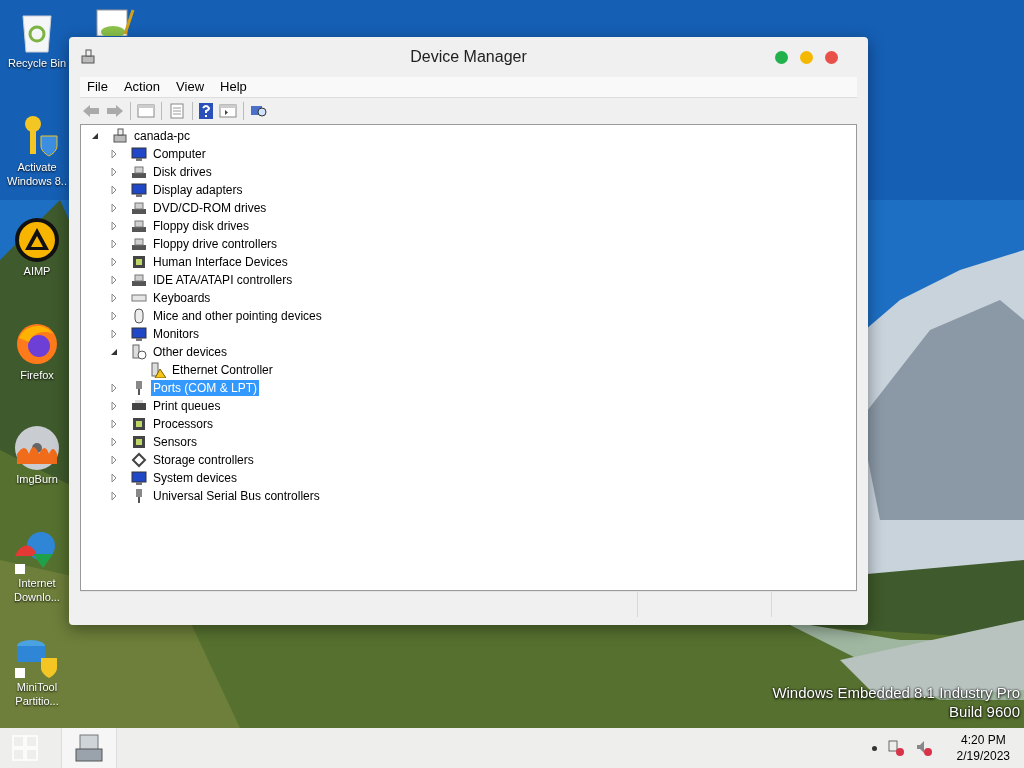  What do you see at coordinates (984, 711) in the screenshot?
I see `os-watermark-text: Build 9600` at bounding box center [984, 711].